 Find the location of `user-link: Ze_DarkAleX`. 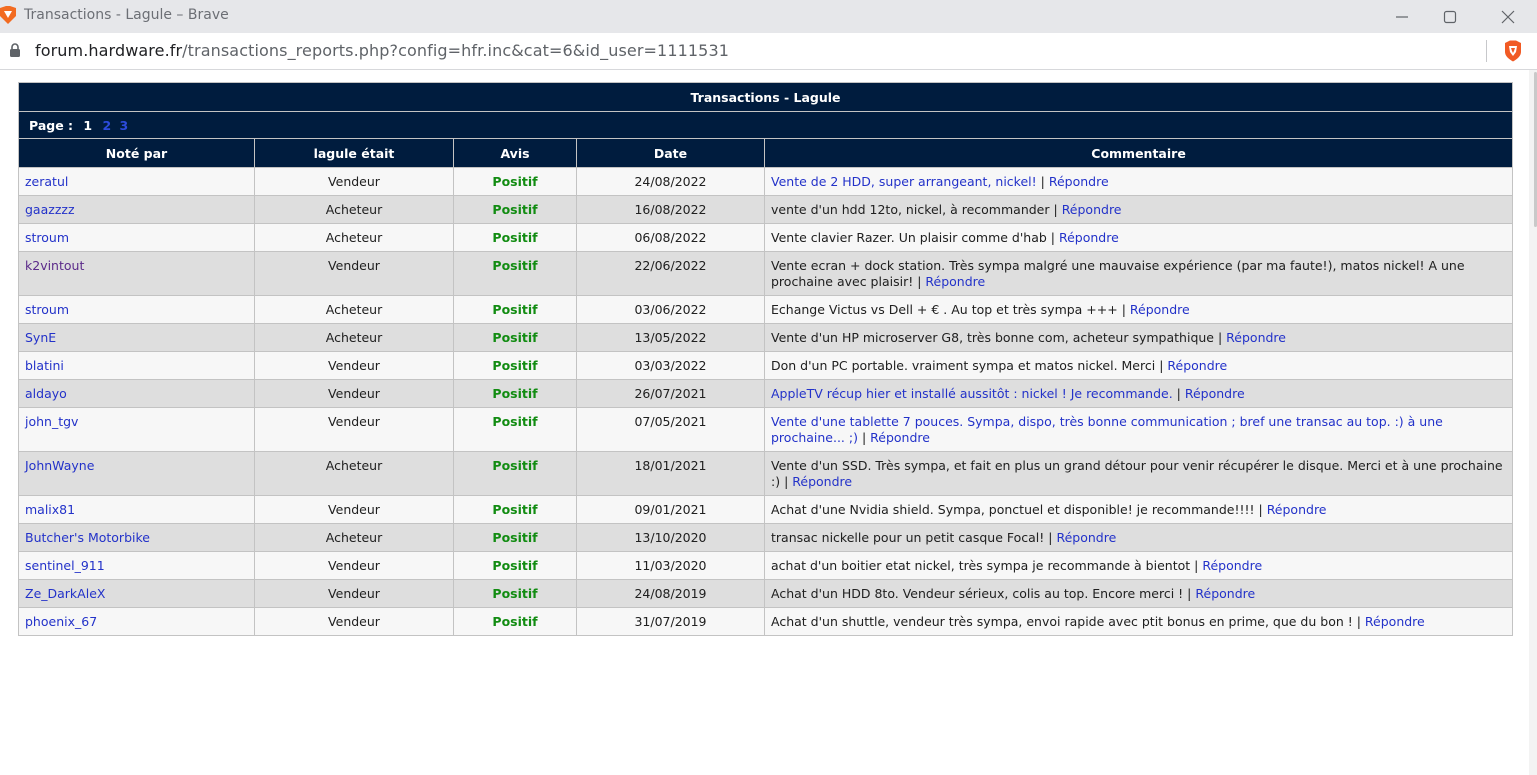

user-link: Ze_DarkAleX is located at coordinates (65, 593).